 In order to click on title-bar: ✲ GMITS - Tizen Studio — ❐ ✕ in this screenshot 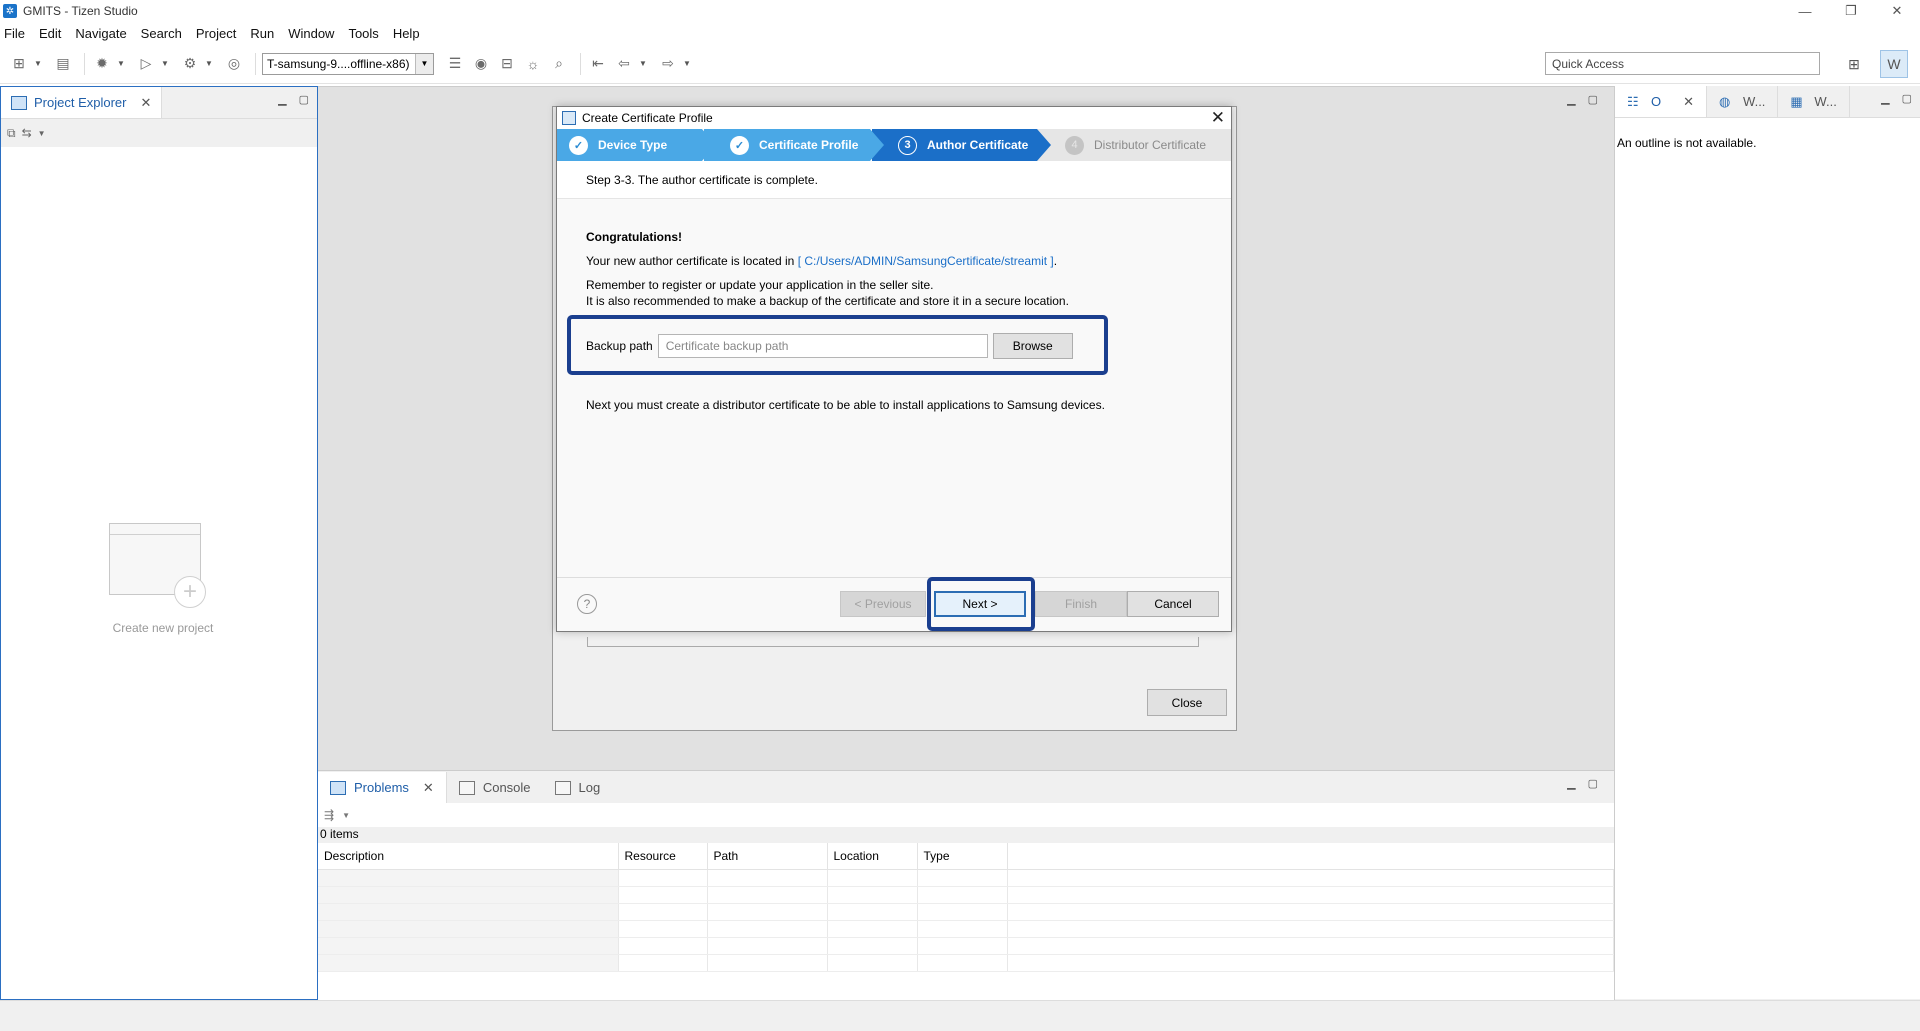, I will do `click(960, 11)`.